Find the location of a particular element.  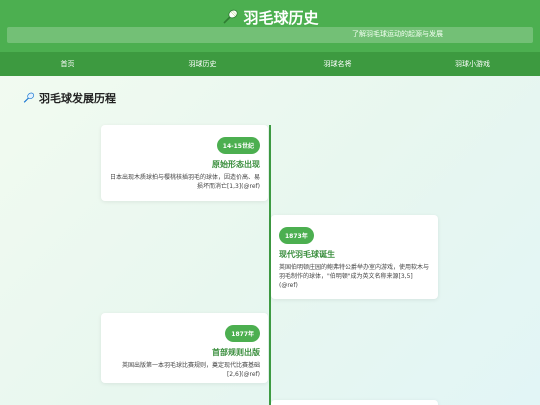

main-nav: 首页 羽球历史 羽球名将 羽球小游戏 is located at coordinates (270, 64).